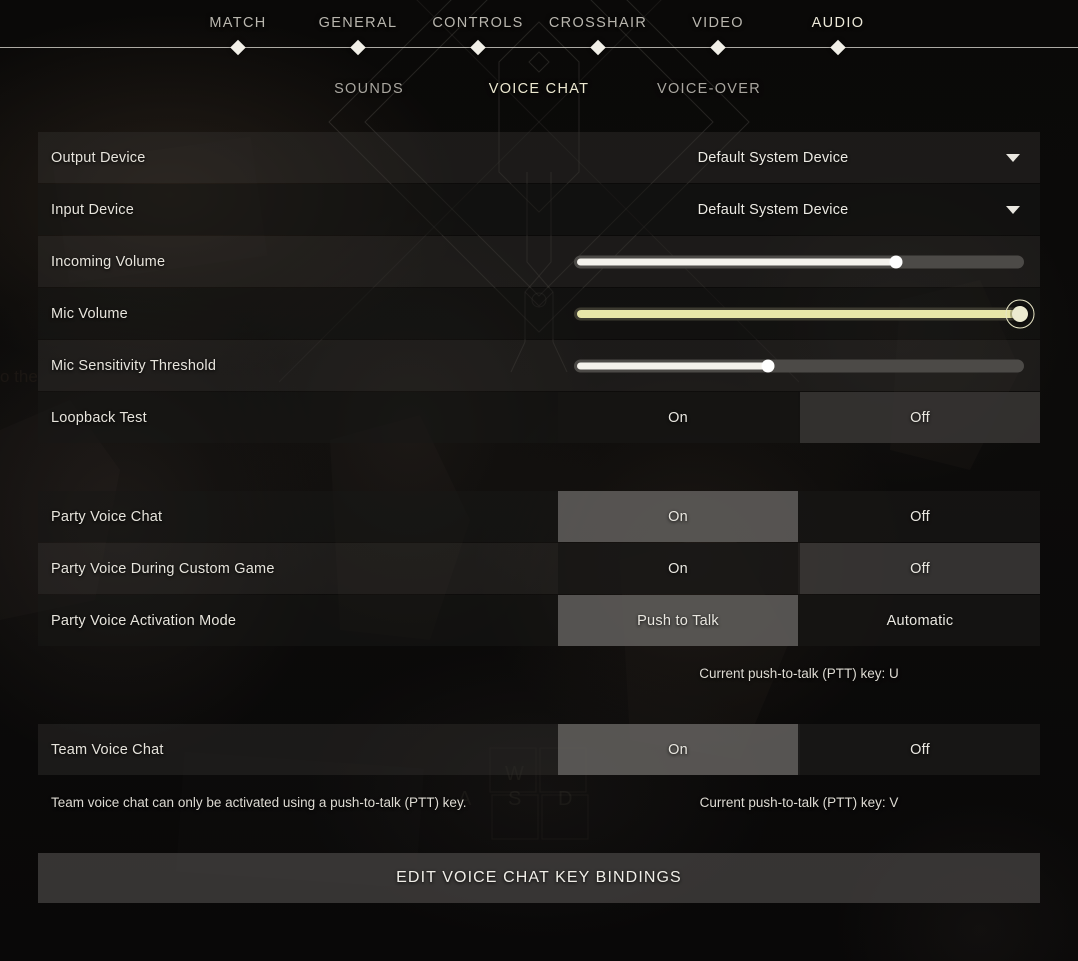 The height and width of the screenshot is (961, 1078). I want to click on main-tab-bar: MATCH GENERAL CONTROLS CROSSHAIR VIDEO AUDIO, so click(539, 28).